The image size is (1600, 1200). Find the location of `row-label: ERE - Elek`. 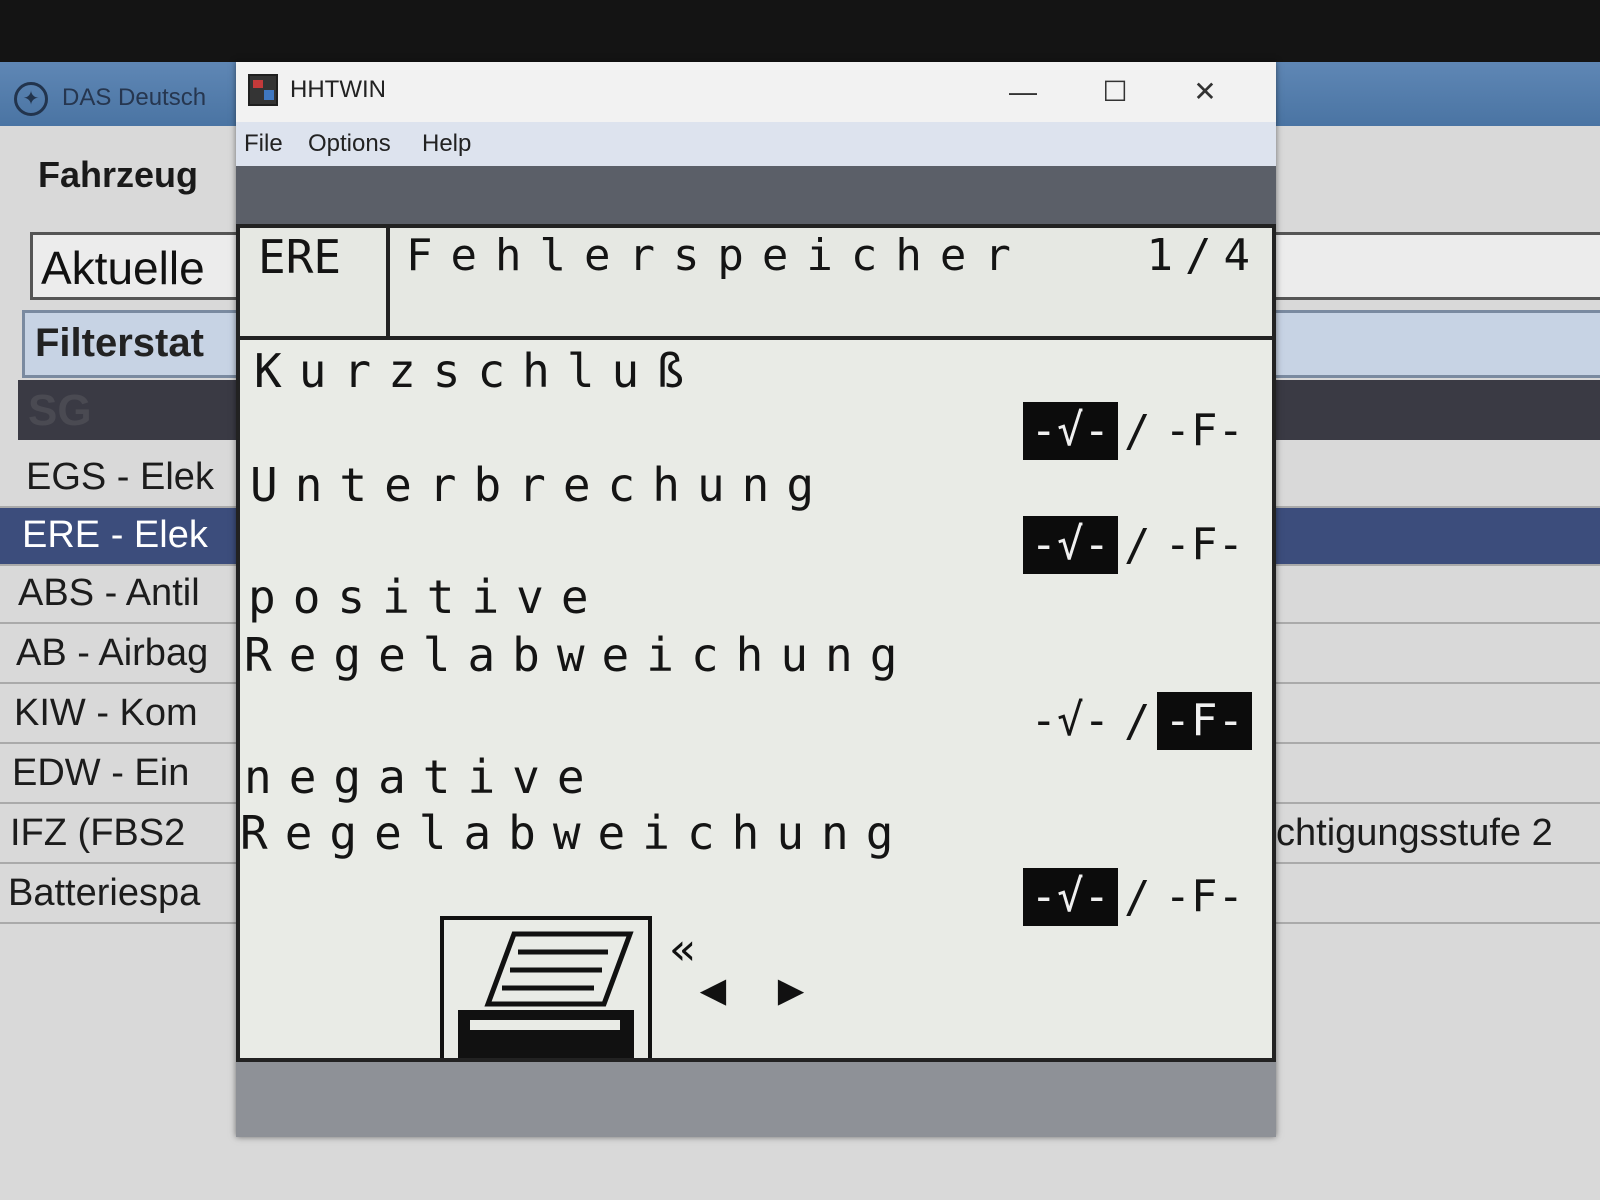

row-label: ERE - Elek is located at coordinates (115, 535).